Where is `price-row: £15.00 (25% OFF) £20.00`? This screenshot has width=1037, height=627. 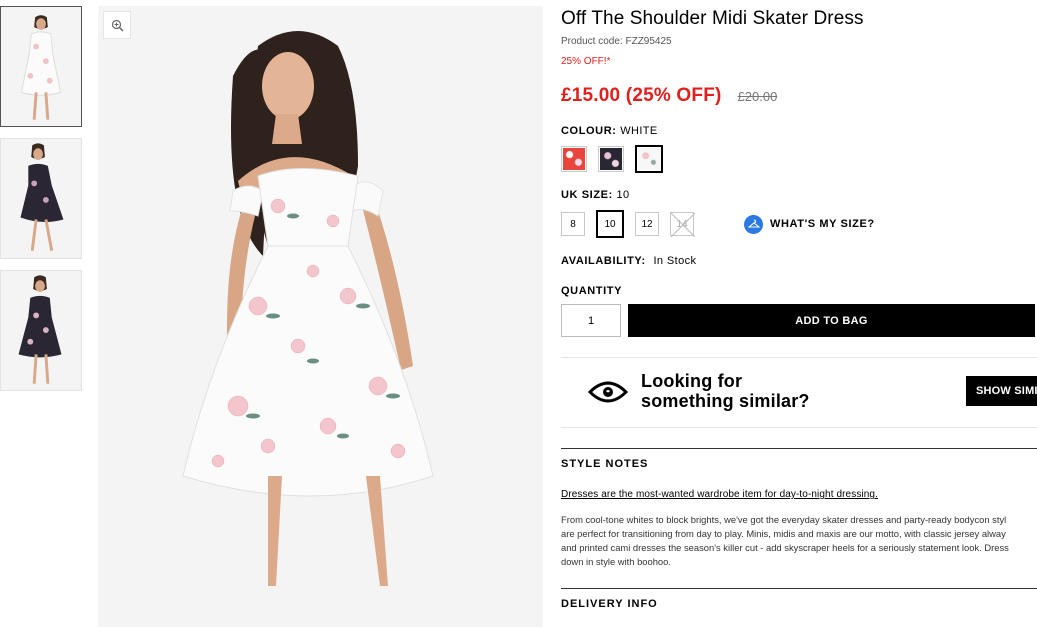 price-row: £15.00 (25% OFF) £20.00 is located at coordinates (799, 96).